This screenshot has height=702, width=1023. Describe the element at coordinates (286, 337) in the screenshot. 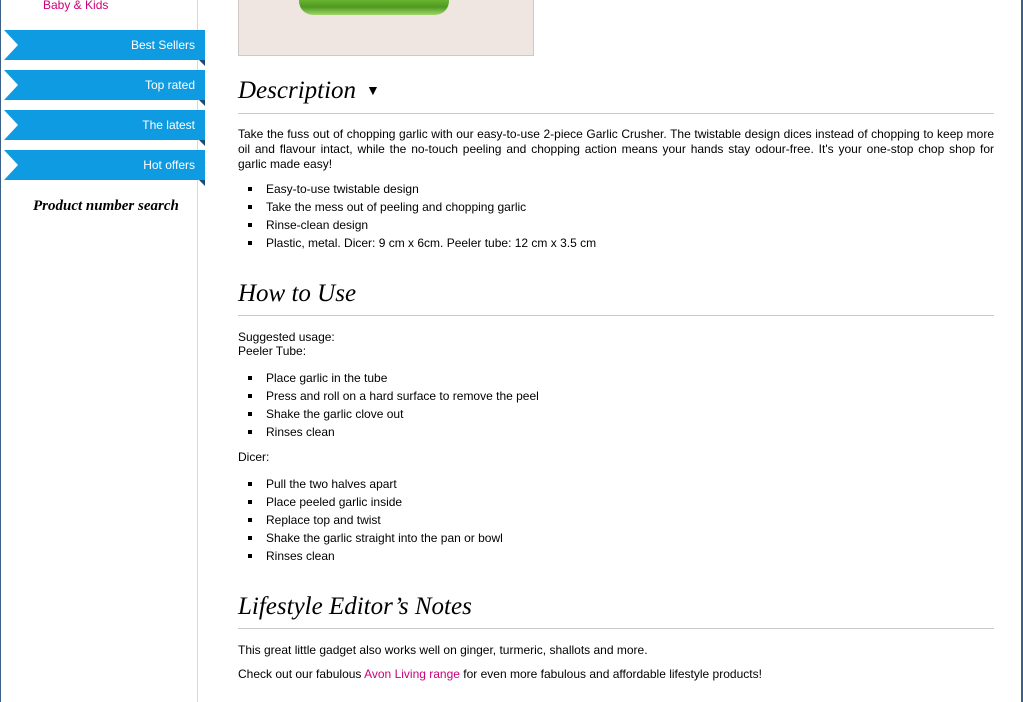

I see `suggested-usage-label: Suggested usage:` at that location.